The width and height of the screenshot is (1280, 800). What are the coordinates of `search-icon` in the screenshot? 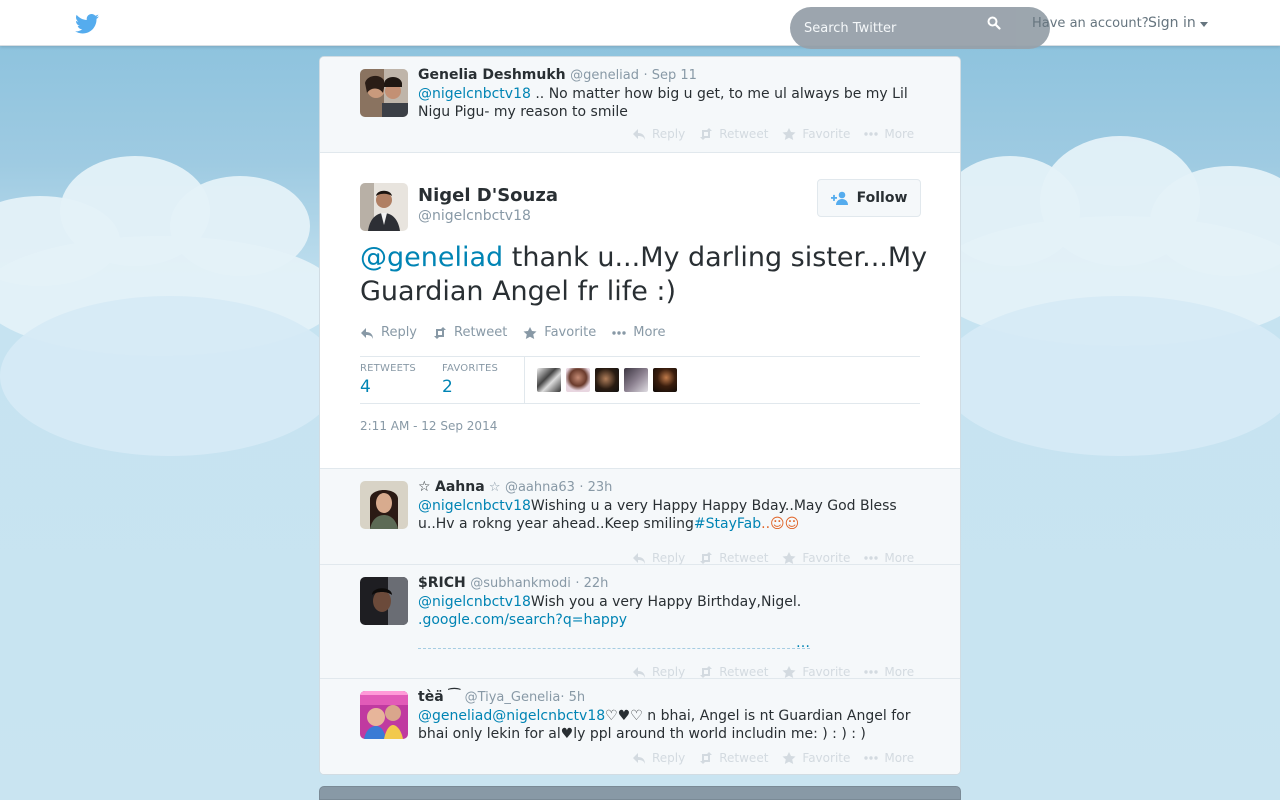 It's located at (994, 23).